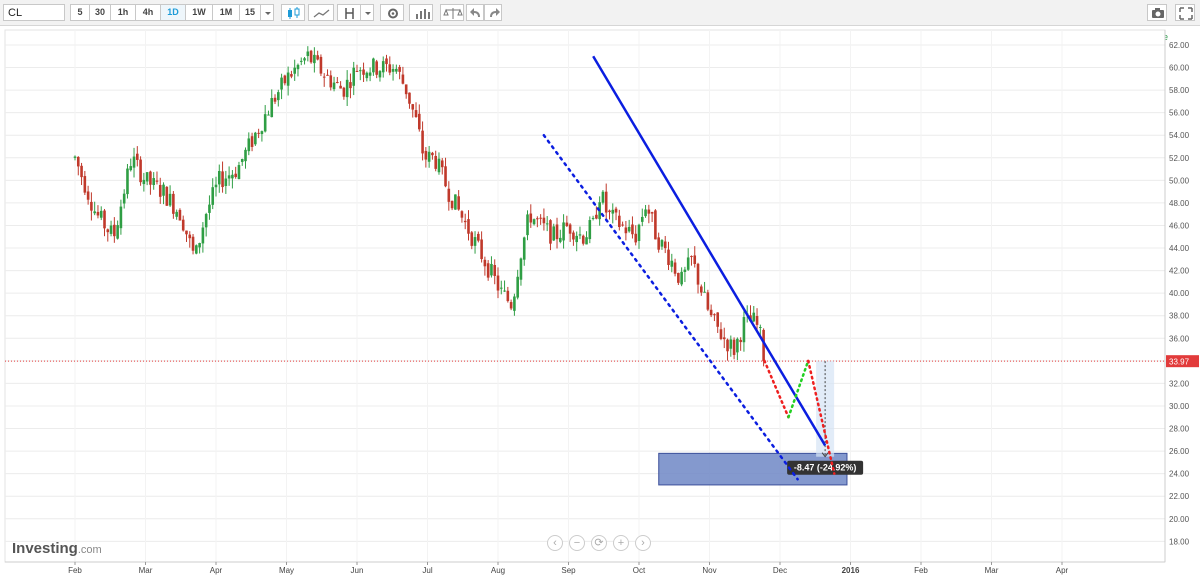 The image size is (1200, 577). What do you see at coordinates (621, 543) in the screenshot?
I see `zoom-in-button: +` at bounding box center [621, 543].